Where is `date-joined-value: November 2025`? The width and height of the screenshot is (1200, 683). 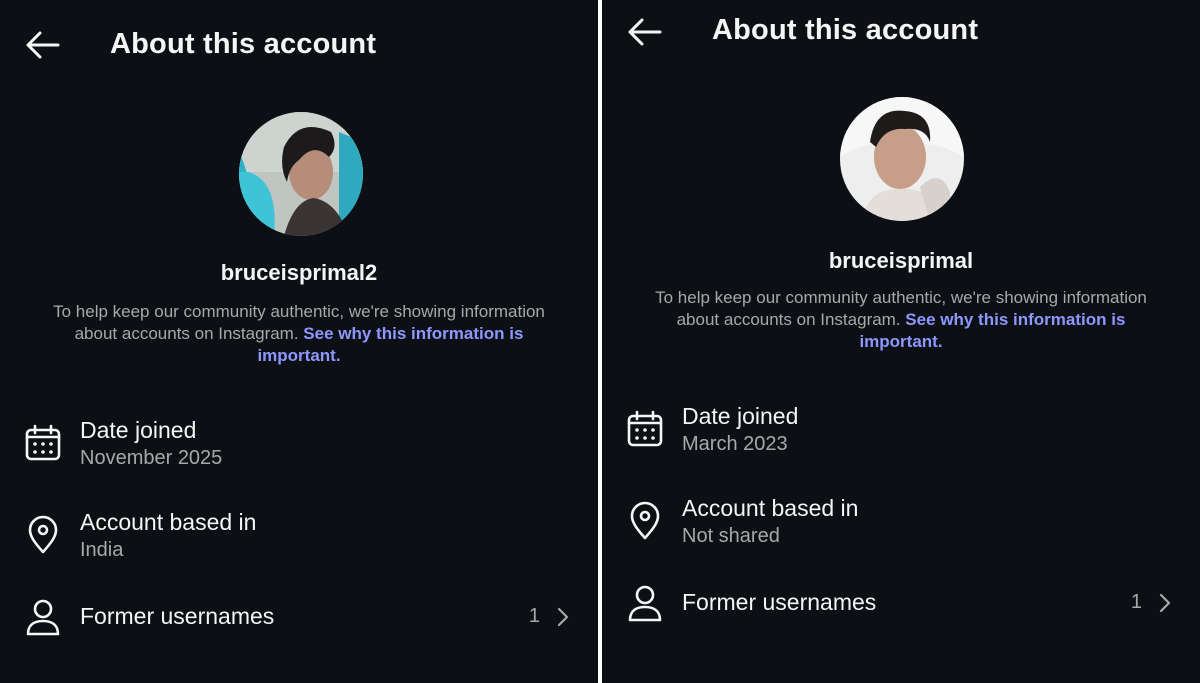
date-joined-value: November 2025 is located at coordinates (151, 458).